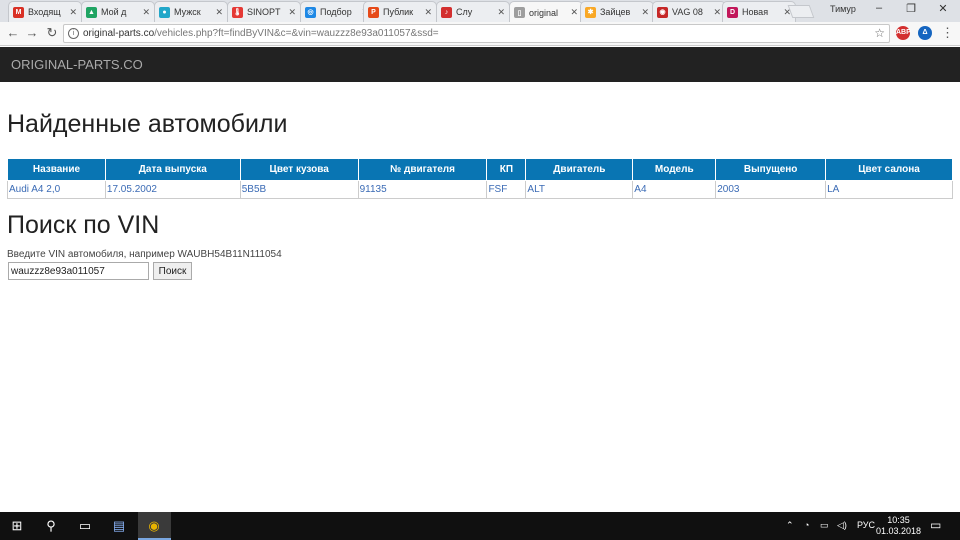  Describe the element at coordinates (755, 12) in the screenshot. I see `tab-label: Новая` at that location.